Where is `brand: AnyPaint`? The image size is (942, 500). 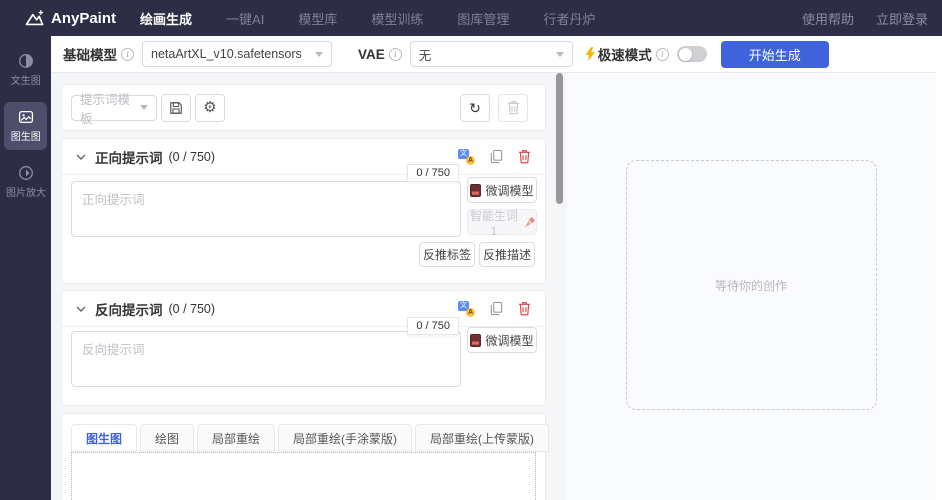 brand: AnyPaint is located at coordinates (70, 18).